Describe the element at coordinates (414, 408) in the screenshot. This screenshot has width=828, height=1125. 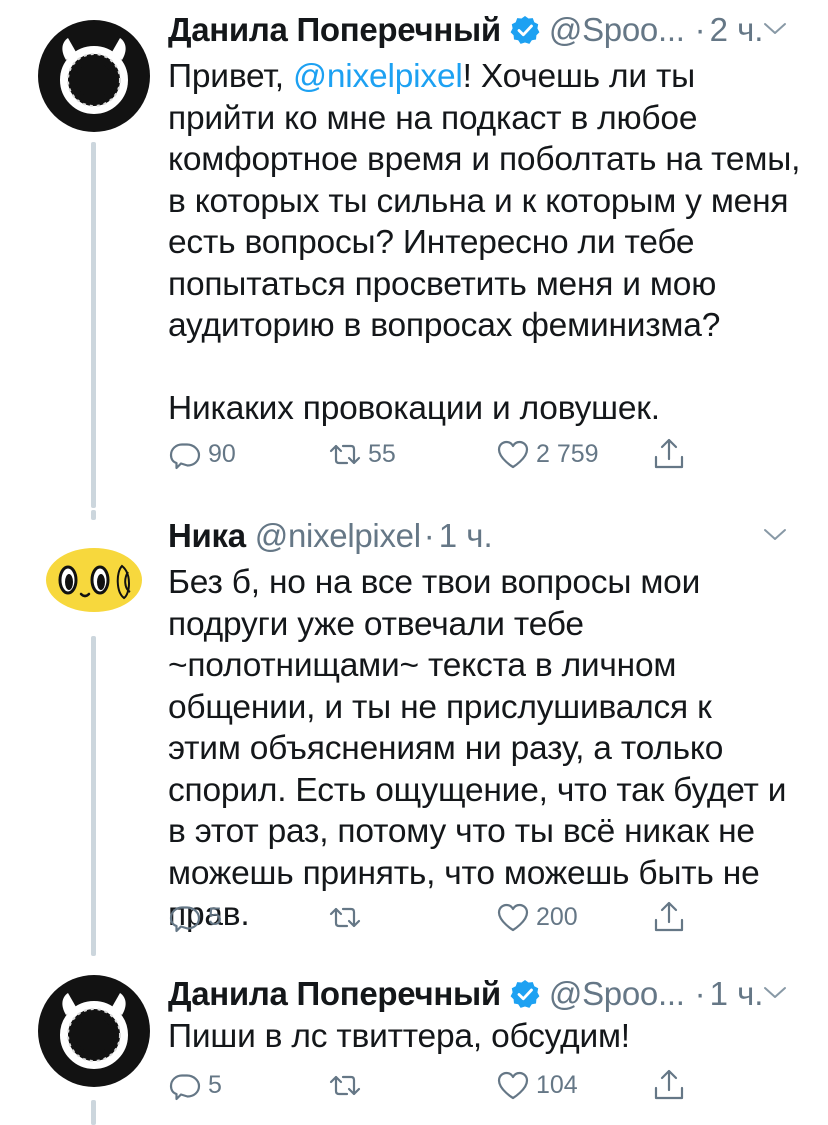
I see `tweet-paragraph: Никаких провокации и ловушек.` at that location.